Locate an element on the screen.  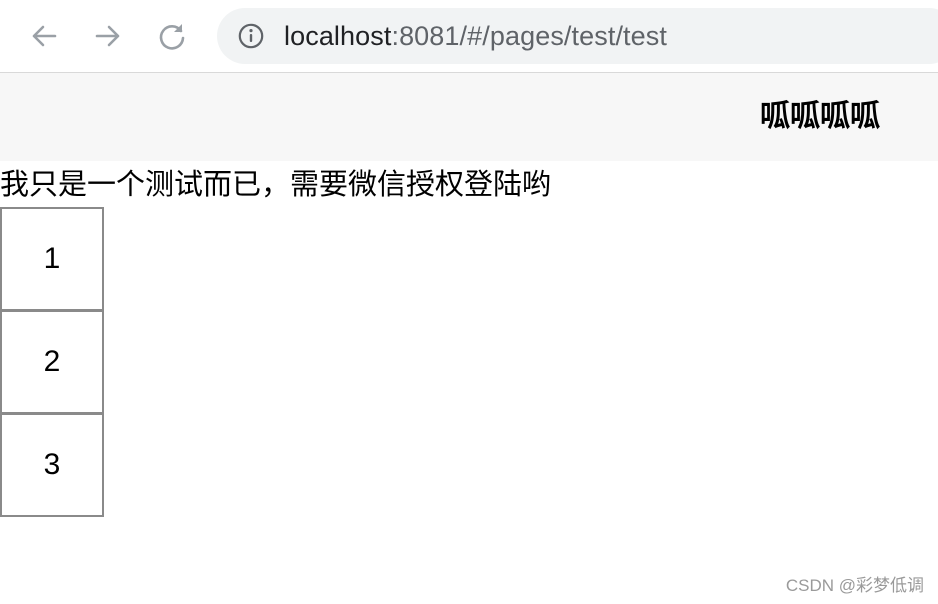
url-path: :8081/#/pages/test/test is located at coordinates (529, 36).